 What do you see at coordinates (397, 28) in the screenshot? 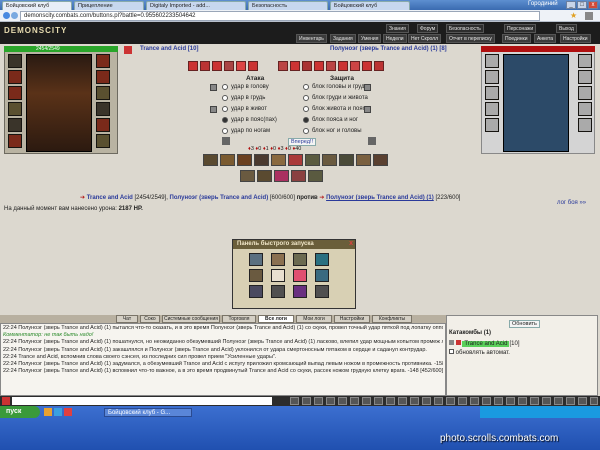
I see `nav-knowledge: Знания` at bounding box center [397, 28].